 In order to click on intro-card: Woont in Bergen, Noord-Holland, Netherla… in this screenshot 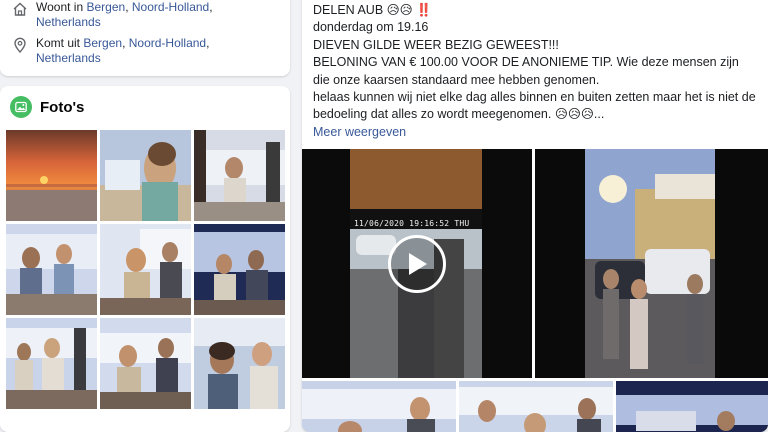, I will do `click(145, 38)`.